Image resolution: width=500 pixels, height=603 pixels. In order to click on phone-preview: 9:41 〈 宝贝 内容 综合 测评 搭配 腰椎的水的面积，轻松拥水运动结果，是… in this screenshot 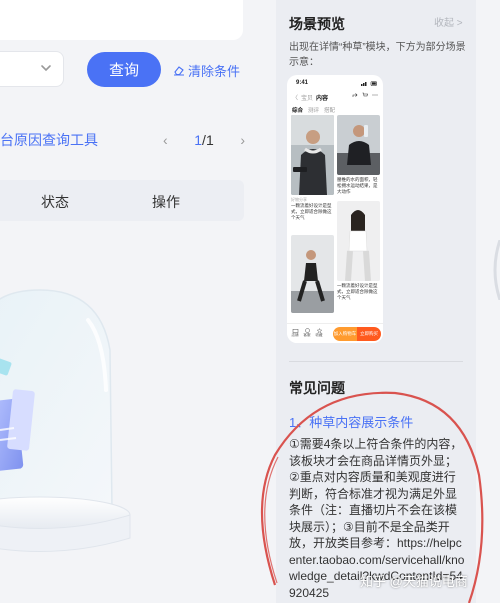, I will do `click(335, 209)`.